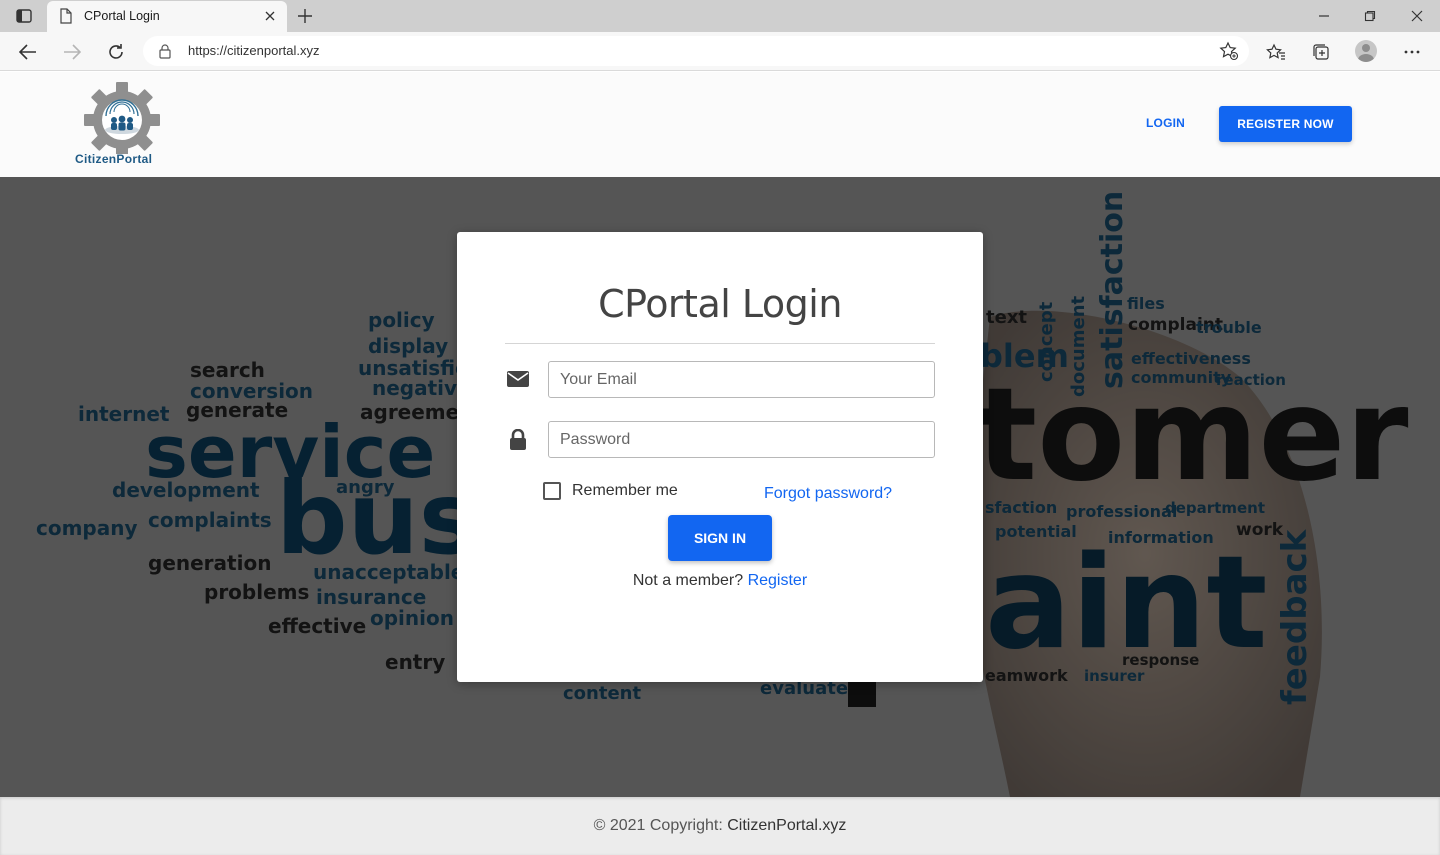  Describe the element at coordinates (658, 825) in the screenshot. I see `copyright-text: © 2021 Copyright:` at that location.